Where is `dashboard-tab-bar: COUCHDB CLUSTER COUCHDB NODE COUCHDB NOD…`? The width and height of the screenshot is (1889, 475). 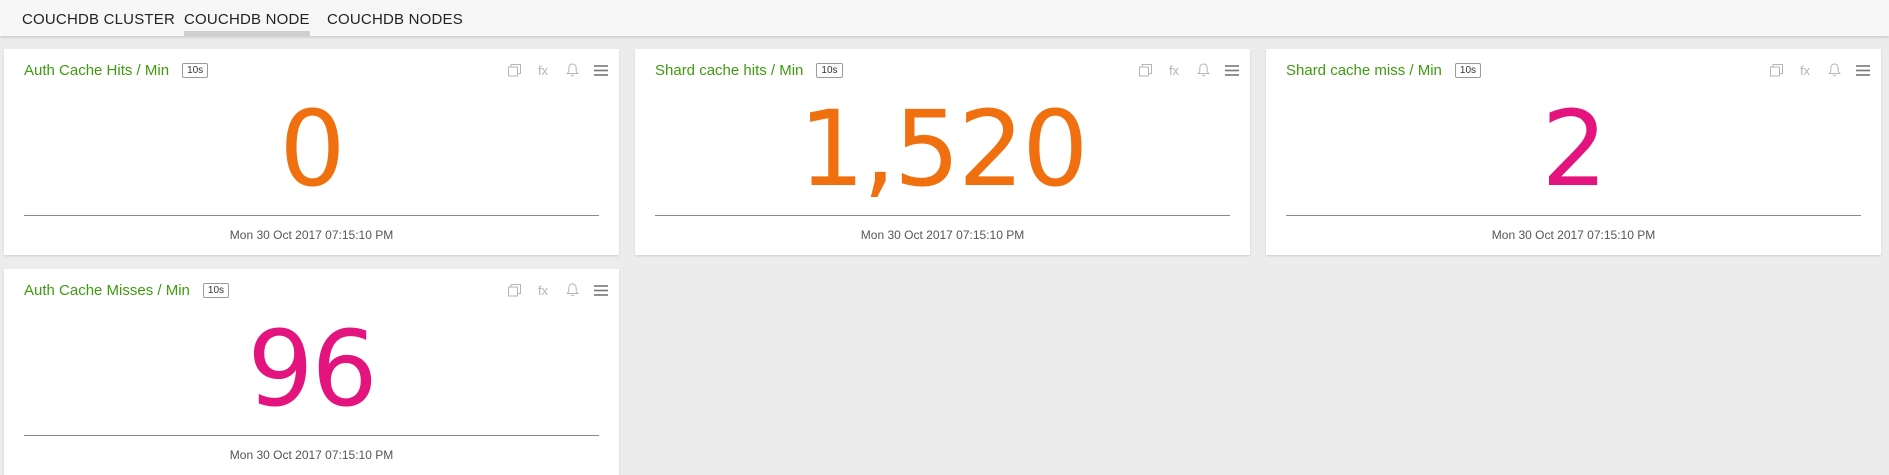
dashboard-tab-bar: COUCHDB CLUSTER COUCHDB NODE COUCHDB NOD… is located at coordinates (944, 18).